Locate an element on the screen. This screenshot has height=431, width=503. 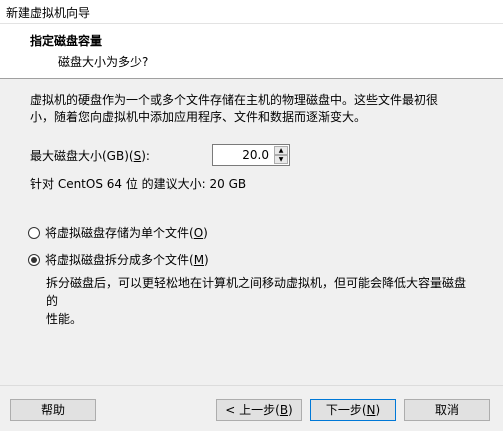
radio-selected-icon is located at coordinates (34, 259).